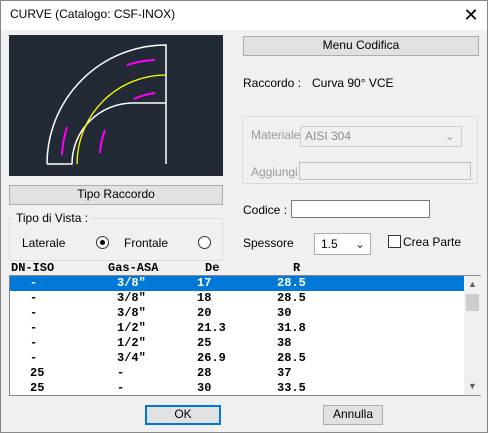 The height and width of the screenshot is (433, 488). Describe the element at coordinates (471, 15) in the screenshot. I see `close-icon: ✕` at that location.